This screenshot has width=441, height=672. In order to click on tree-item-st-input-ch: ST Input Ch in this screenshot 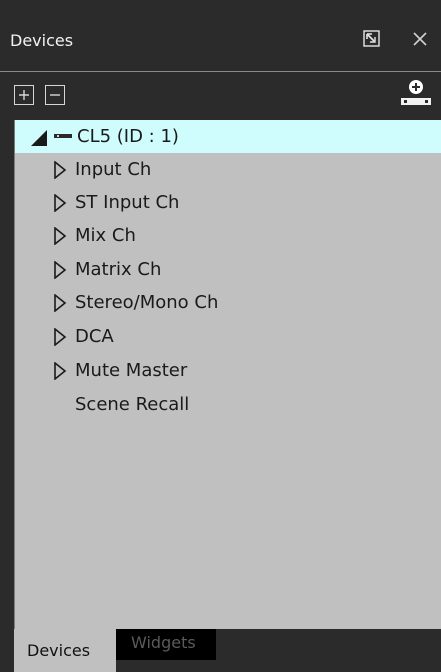, I will do `click(228, 202)`.